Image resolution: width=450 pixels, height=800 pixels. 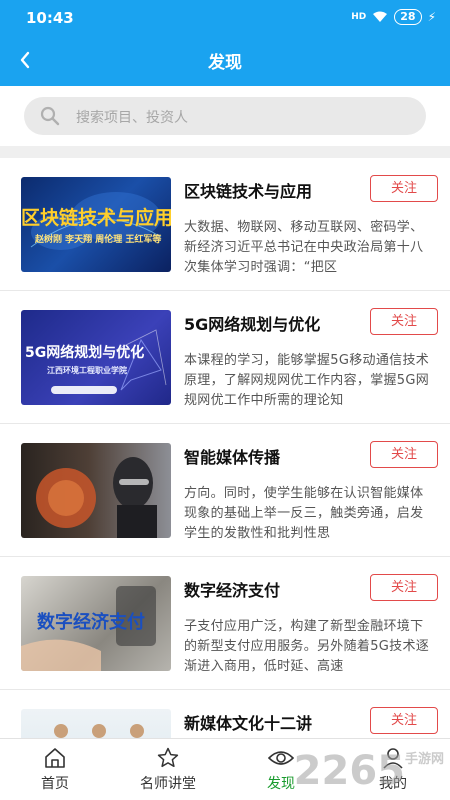 I want to click on battery-indicator: 28, so click(x=408, y=17).